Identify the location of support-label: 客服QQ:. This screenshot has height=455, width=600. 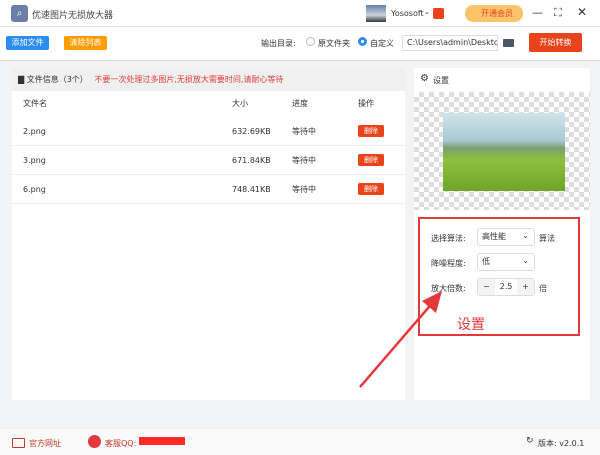
(120, 443).